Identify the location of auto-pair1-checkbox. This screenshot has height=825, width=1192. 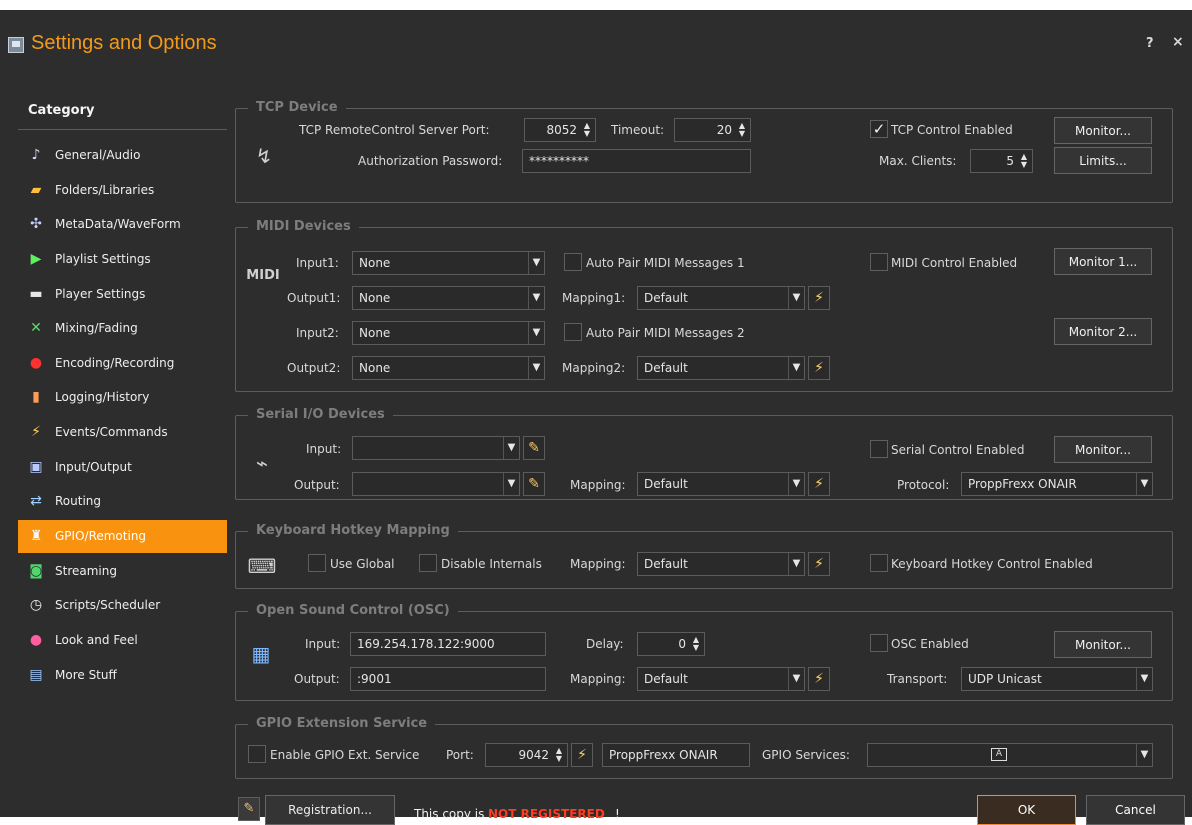
(573, 262).